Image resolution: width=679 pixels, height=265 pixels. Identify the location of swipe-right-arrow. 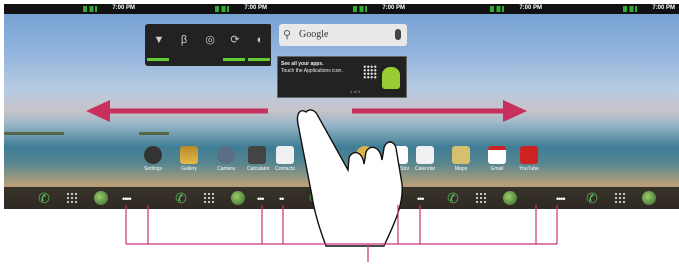
(439, 111).